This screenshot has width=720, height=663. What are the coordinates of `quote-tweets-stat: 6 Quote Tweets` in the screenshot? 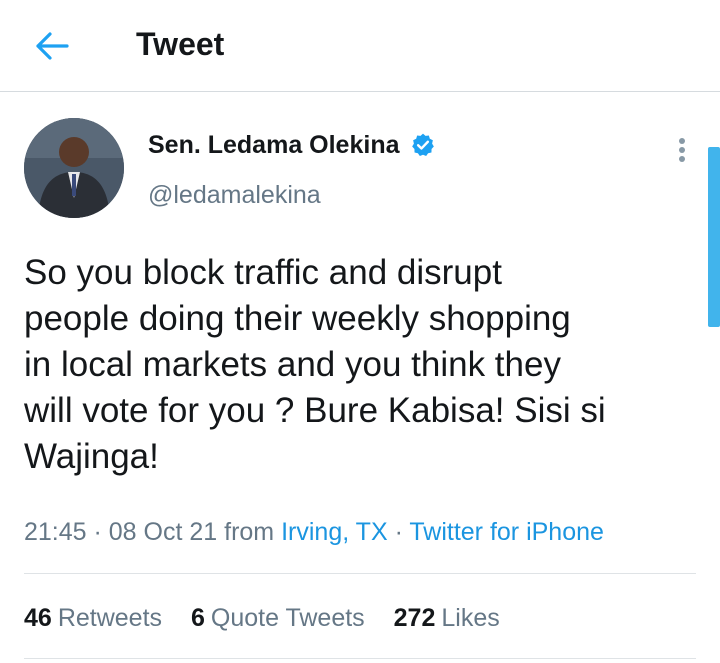 It's located at (278, 618).